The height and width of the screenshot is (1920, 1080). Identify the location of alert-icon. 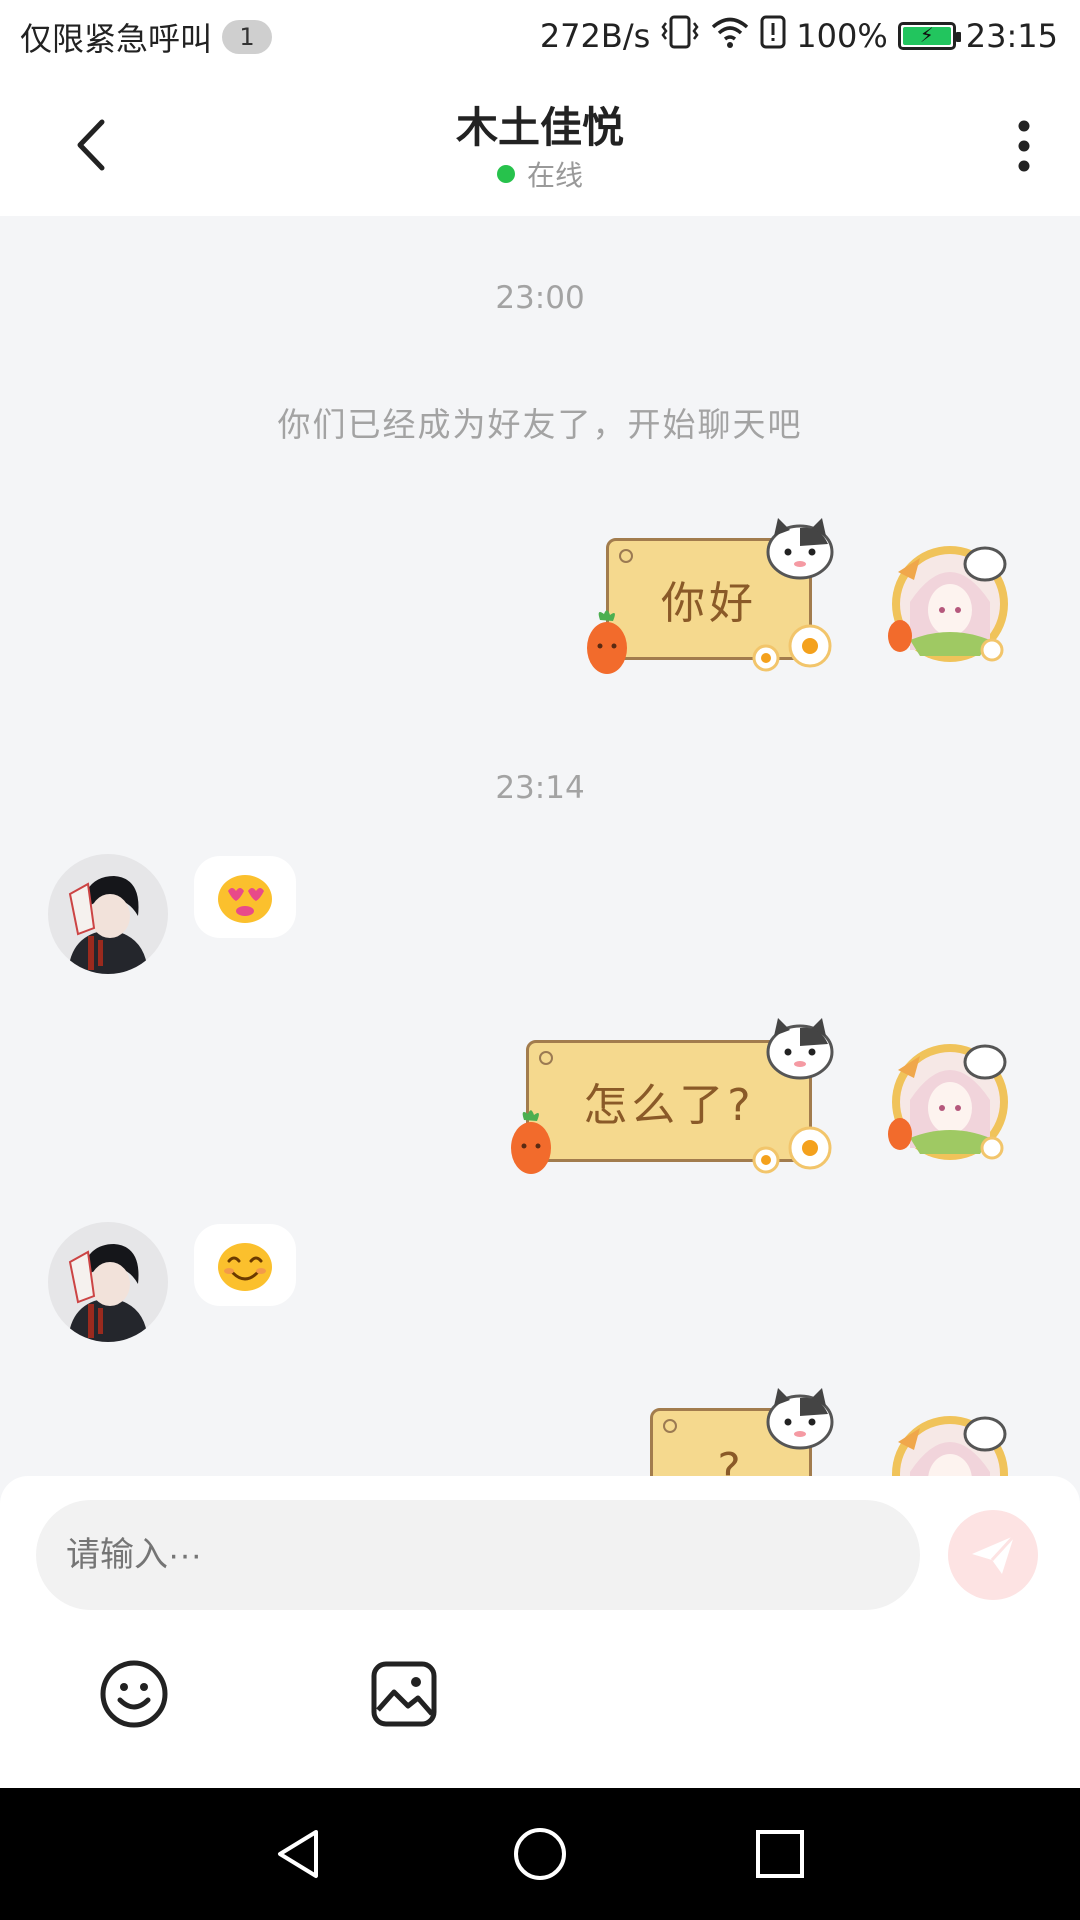
(773, 36).